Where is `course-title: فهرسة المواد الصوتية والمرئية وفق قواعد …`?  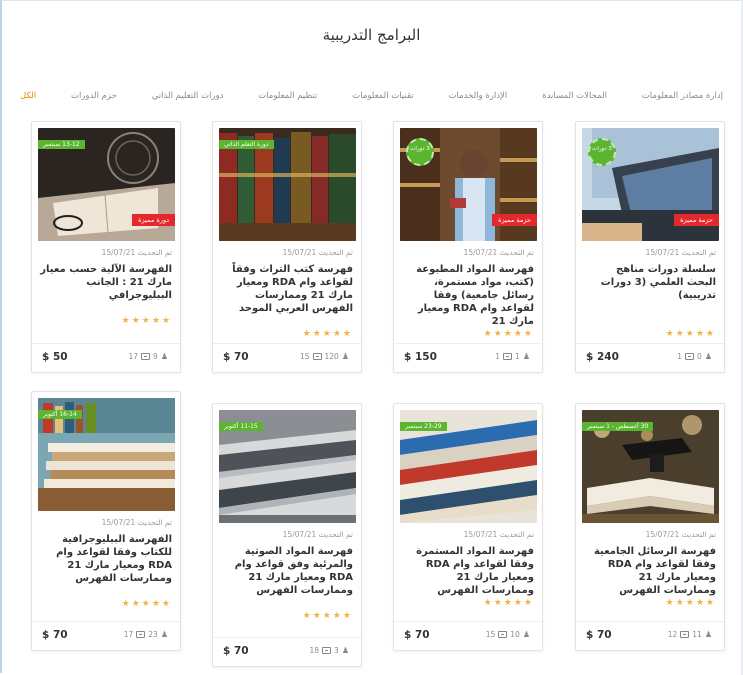 course-title: فهرسة المواد الصوتية والمرئية وفق قواعد … is located at coordinates (287, 571).